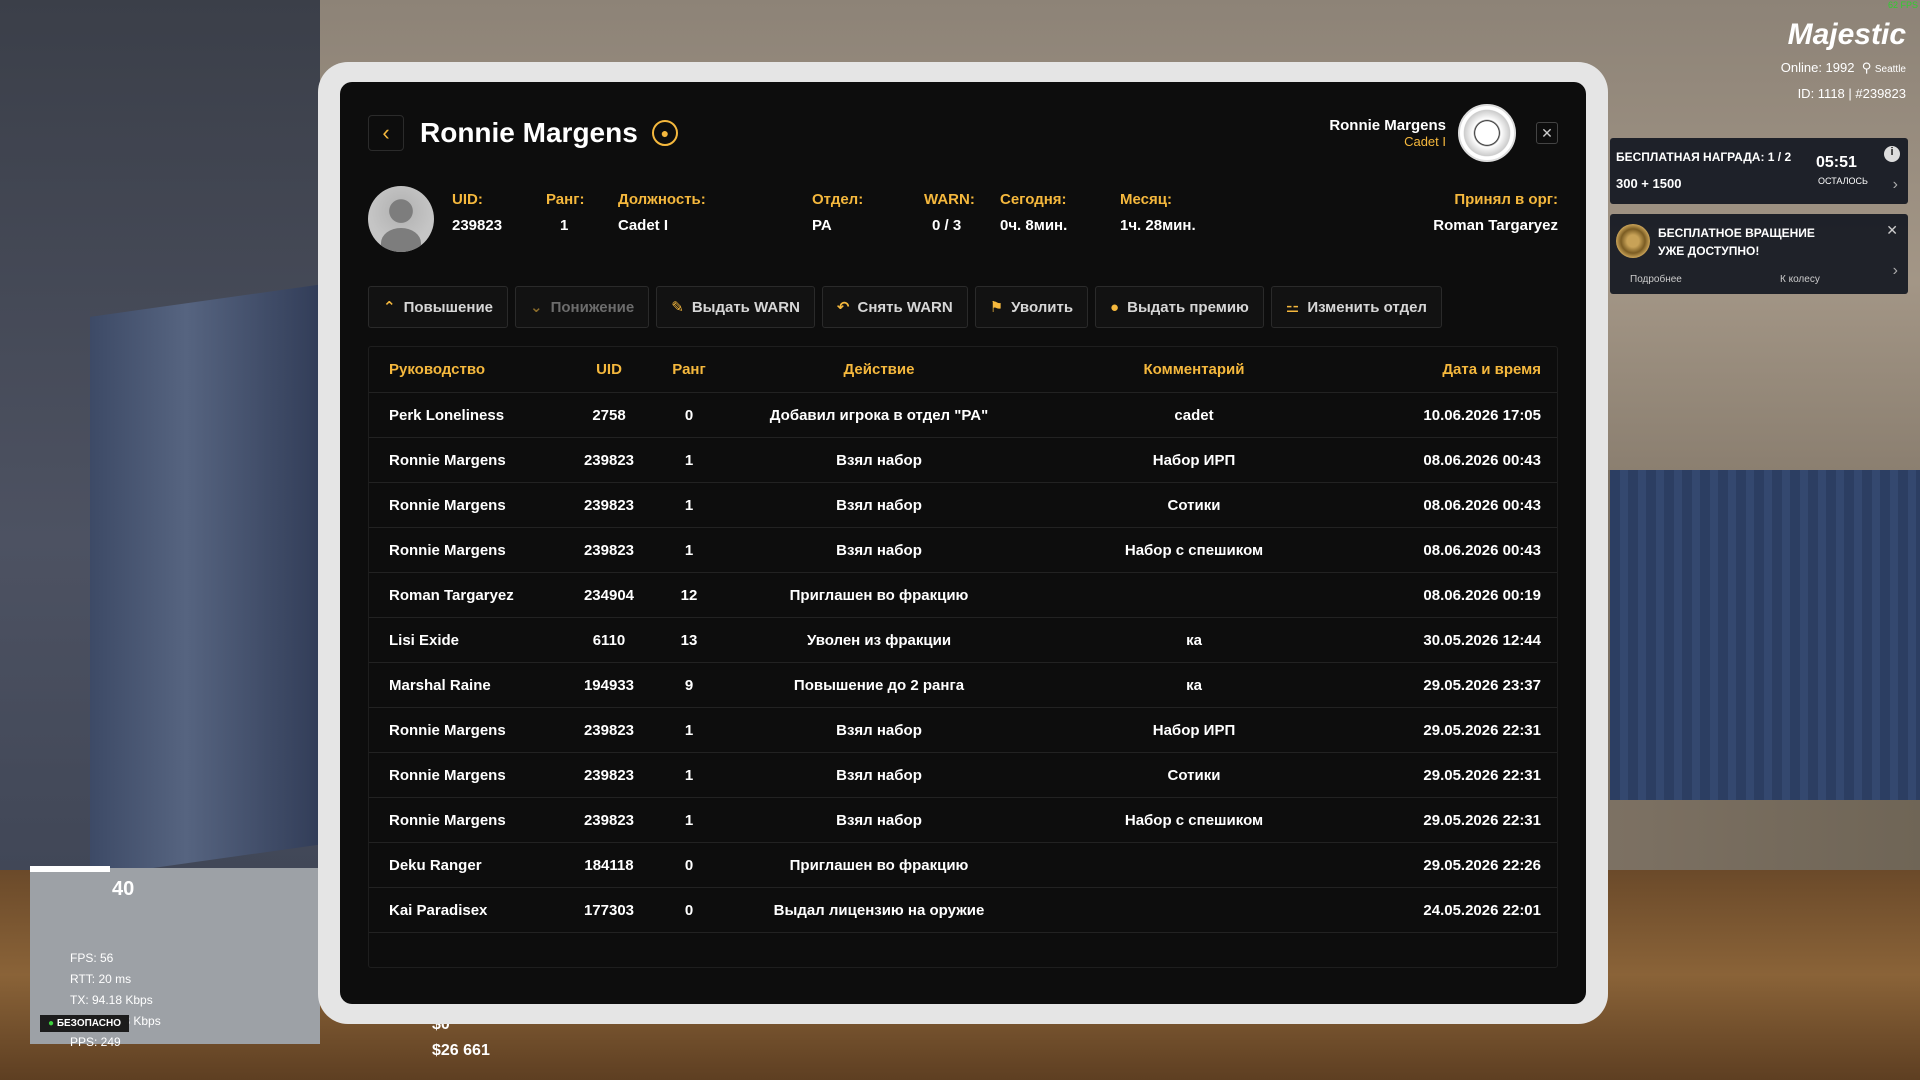 The image size is (1920, 1080). I want to click on close-button: ✕, so click(1547, 133).